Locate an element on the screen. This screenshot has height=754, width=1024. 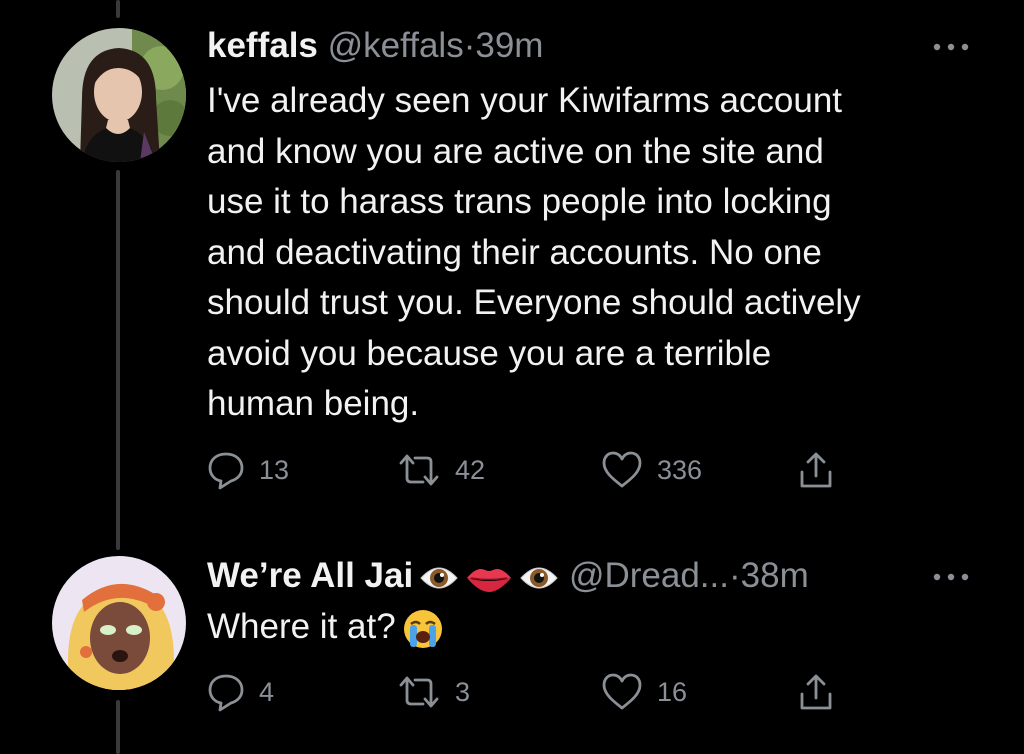
retweet-count: 42 is located at coordinates (470, 469).